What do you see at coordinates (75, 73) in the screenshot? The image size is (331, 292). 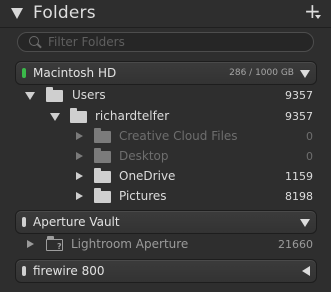 I see `volume-name: Macintosh HD` at bounding box center [75, 73].